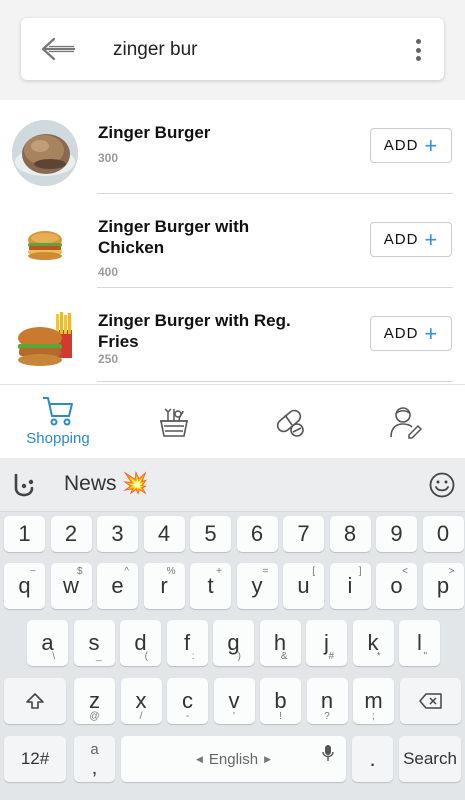  Describe the element at coordinates (268, 758) in the screenshot. I see `arrow-right-icon: ▶` at that location.